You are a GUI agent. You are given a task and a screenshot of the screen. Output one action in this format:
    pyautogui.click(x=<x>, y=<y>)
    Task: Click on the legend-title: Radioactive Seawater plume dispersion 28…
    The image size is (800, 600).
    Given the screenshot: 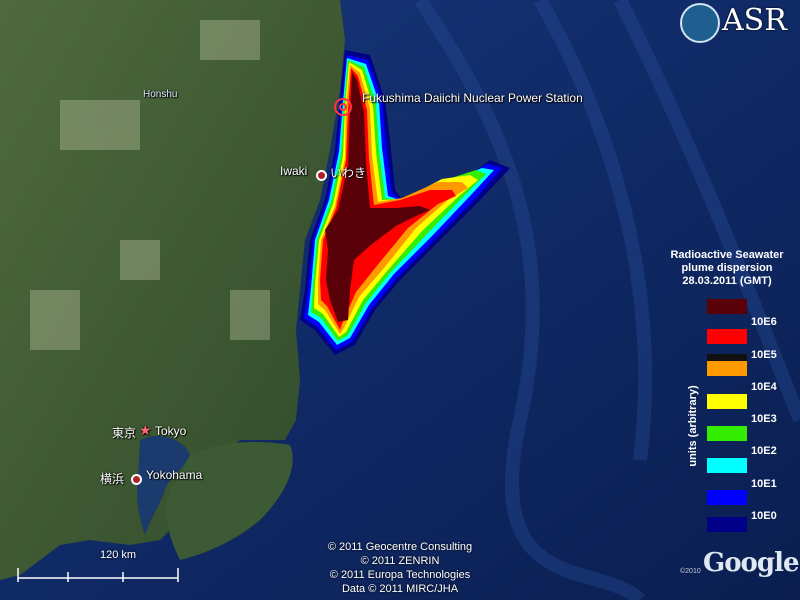 What is the action you would take?
    pyautogui.click(x=727, y=268)
    